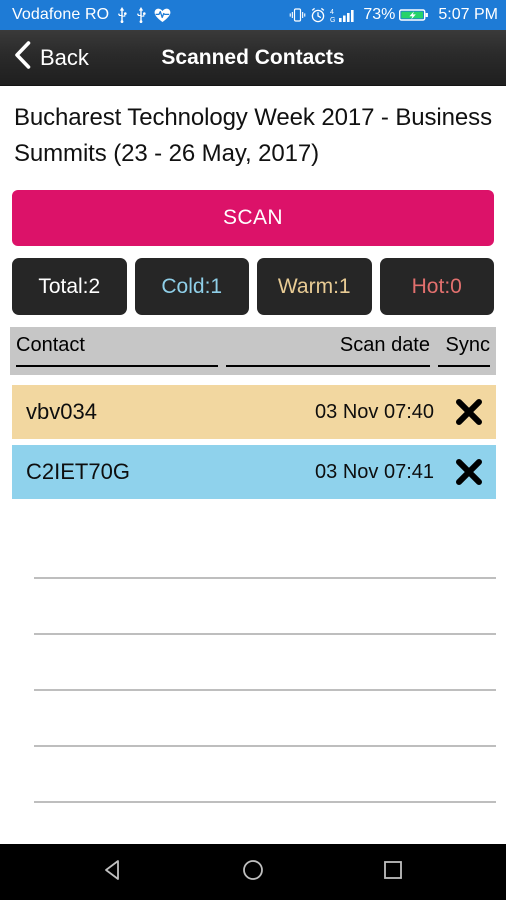  What do you see at coordinates (253, 218) in the screenshot?
I see `scan-button: SCAN` at bounding box center [253, 218].